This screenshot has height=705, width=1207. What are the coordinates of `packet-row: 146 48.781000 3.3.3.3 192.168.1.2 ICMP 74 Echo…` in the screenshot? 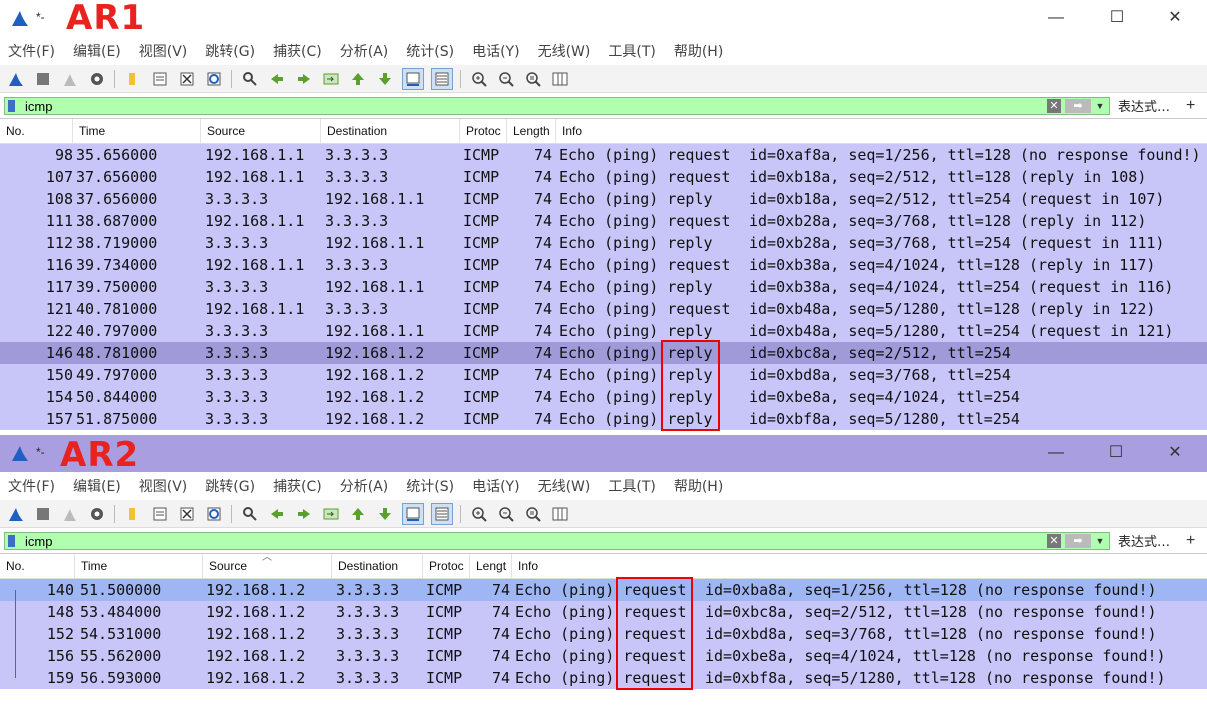 It's located at (603, 353).